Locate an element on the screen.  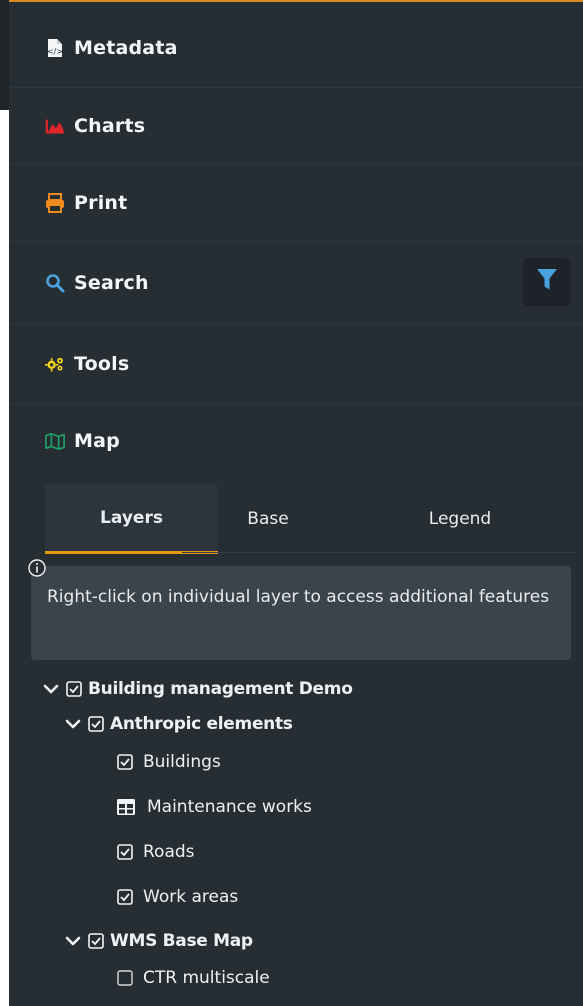
tree-node-wms-base-map: WMS Base Map is located at coordinates (159, 941).